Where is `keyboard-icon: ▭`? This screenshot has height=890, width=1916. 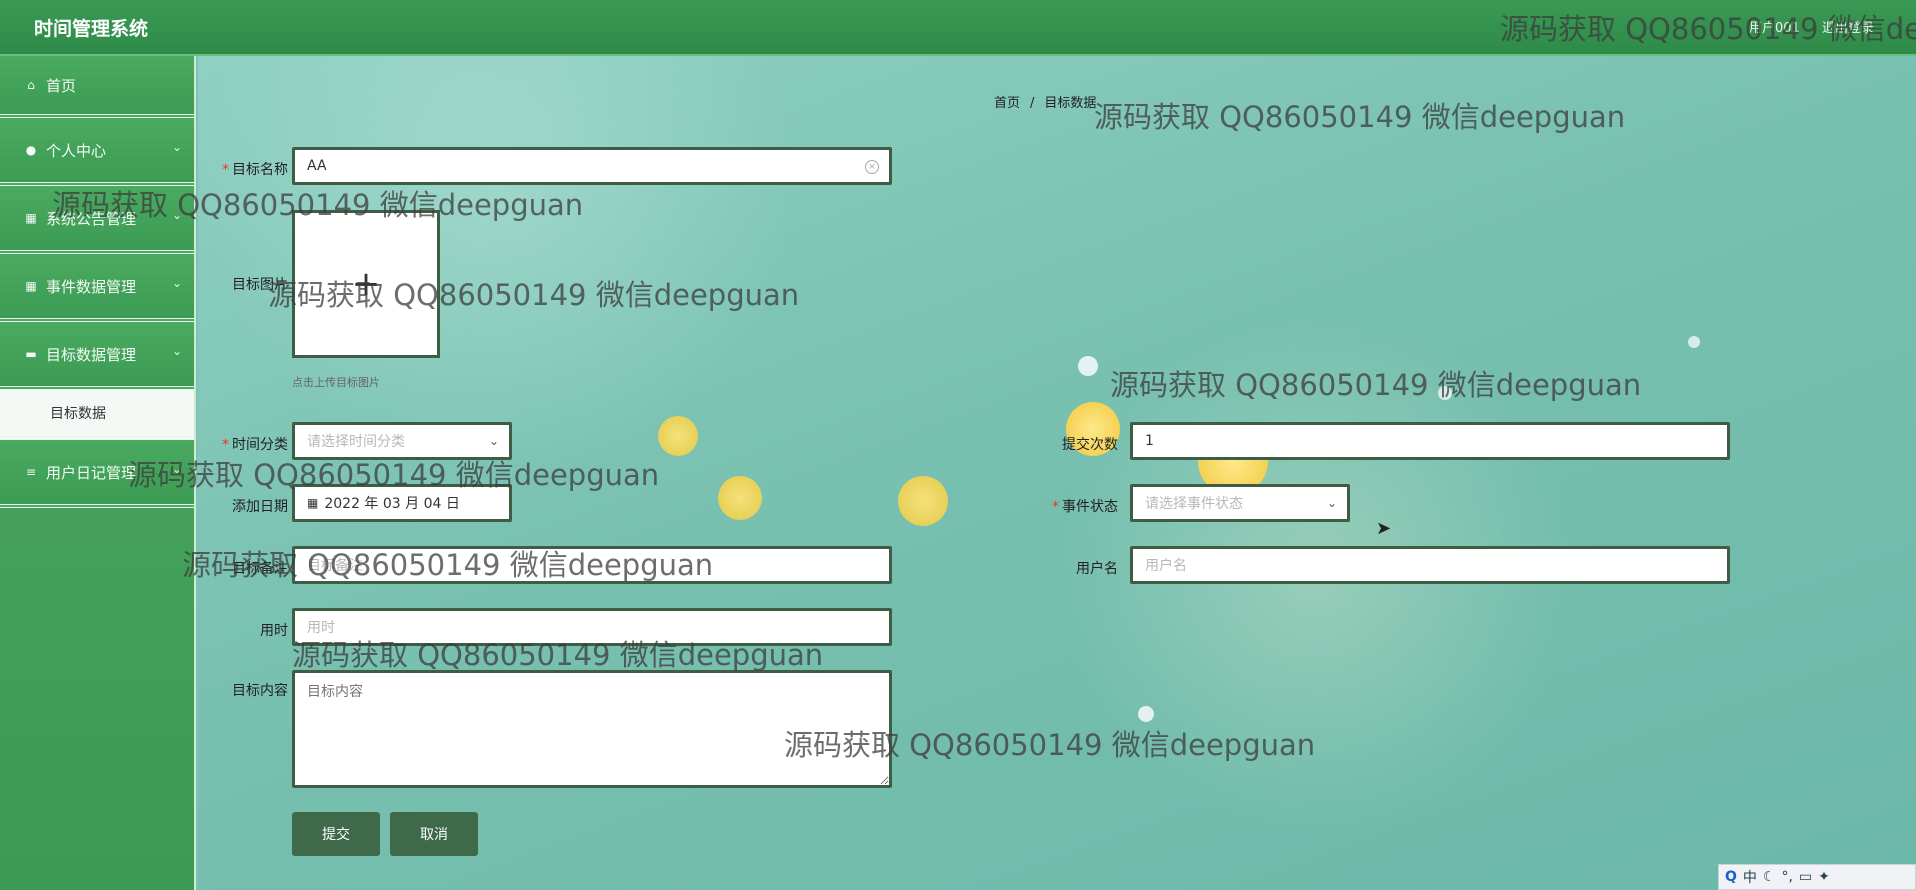 keyboard-icon: ▭ is located at coordinates (1805, 877).